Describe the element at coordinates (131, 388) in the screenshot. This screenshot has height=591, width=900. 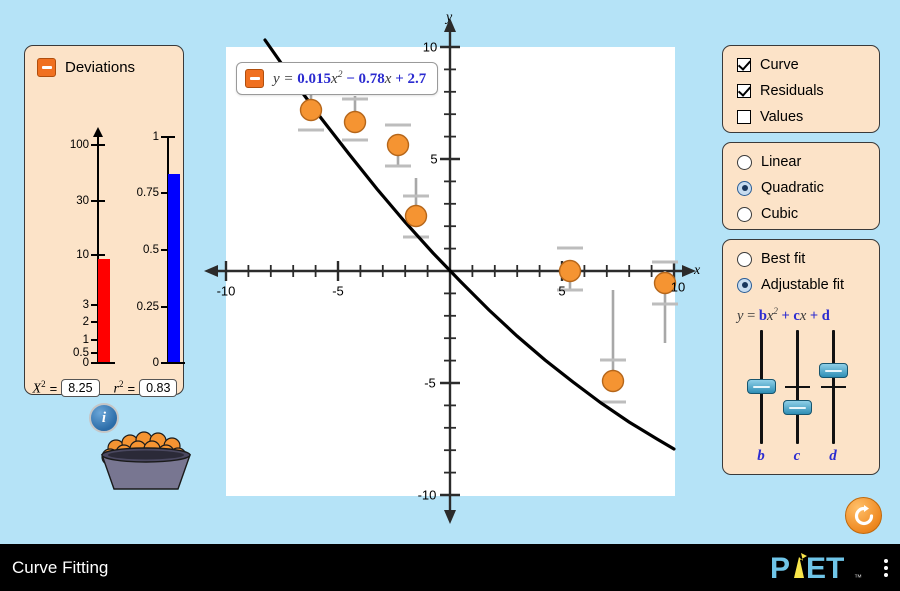
I see `r-equals: =` at that location.